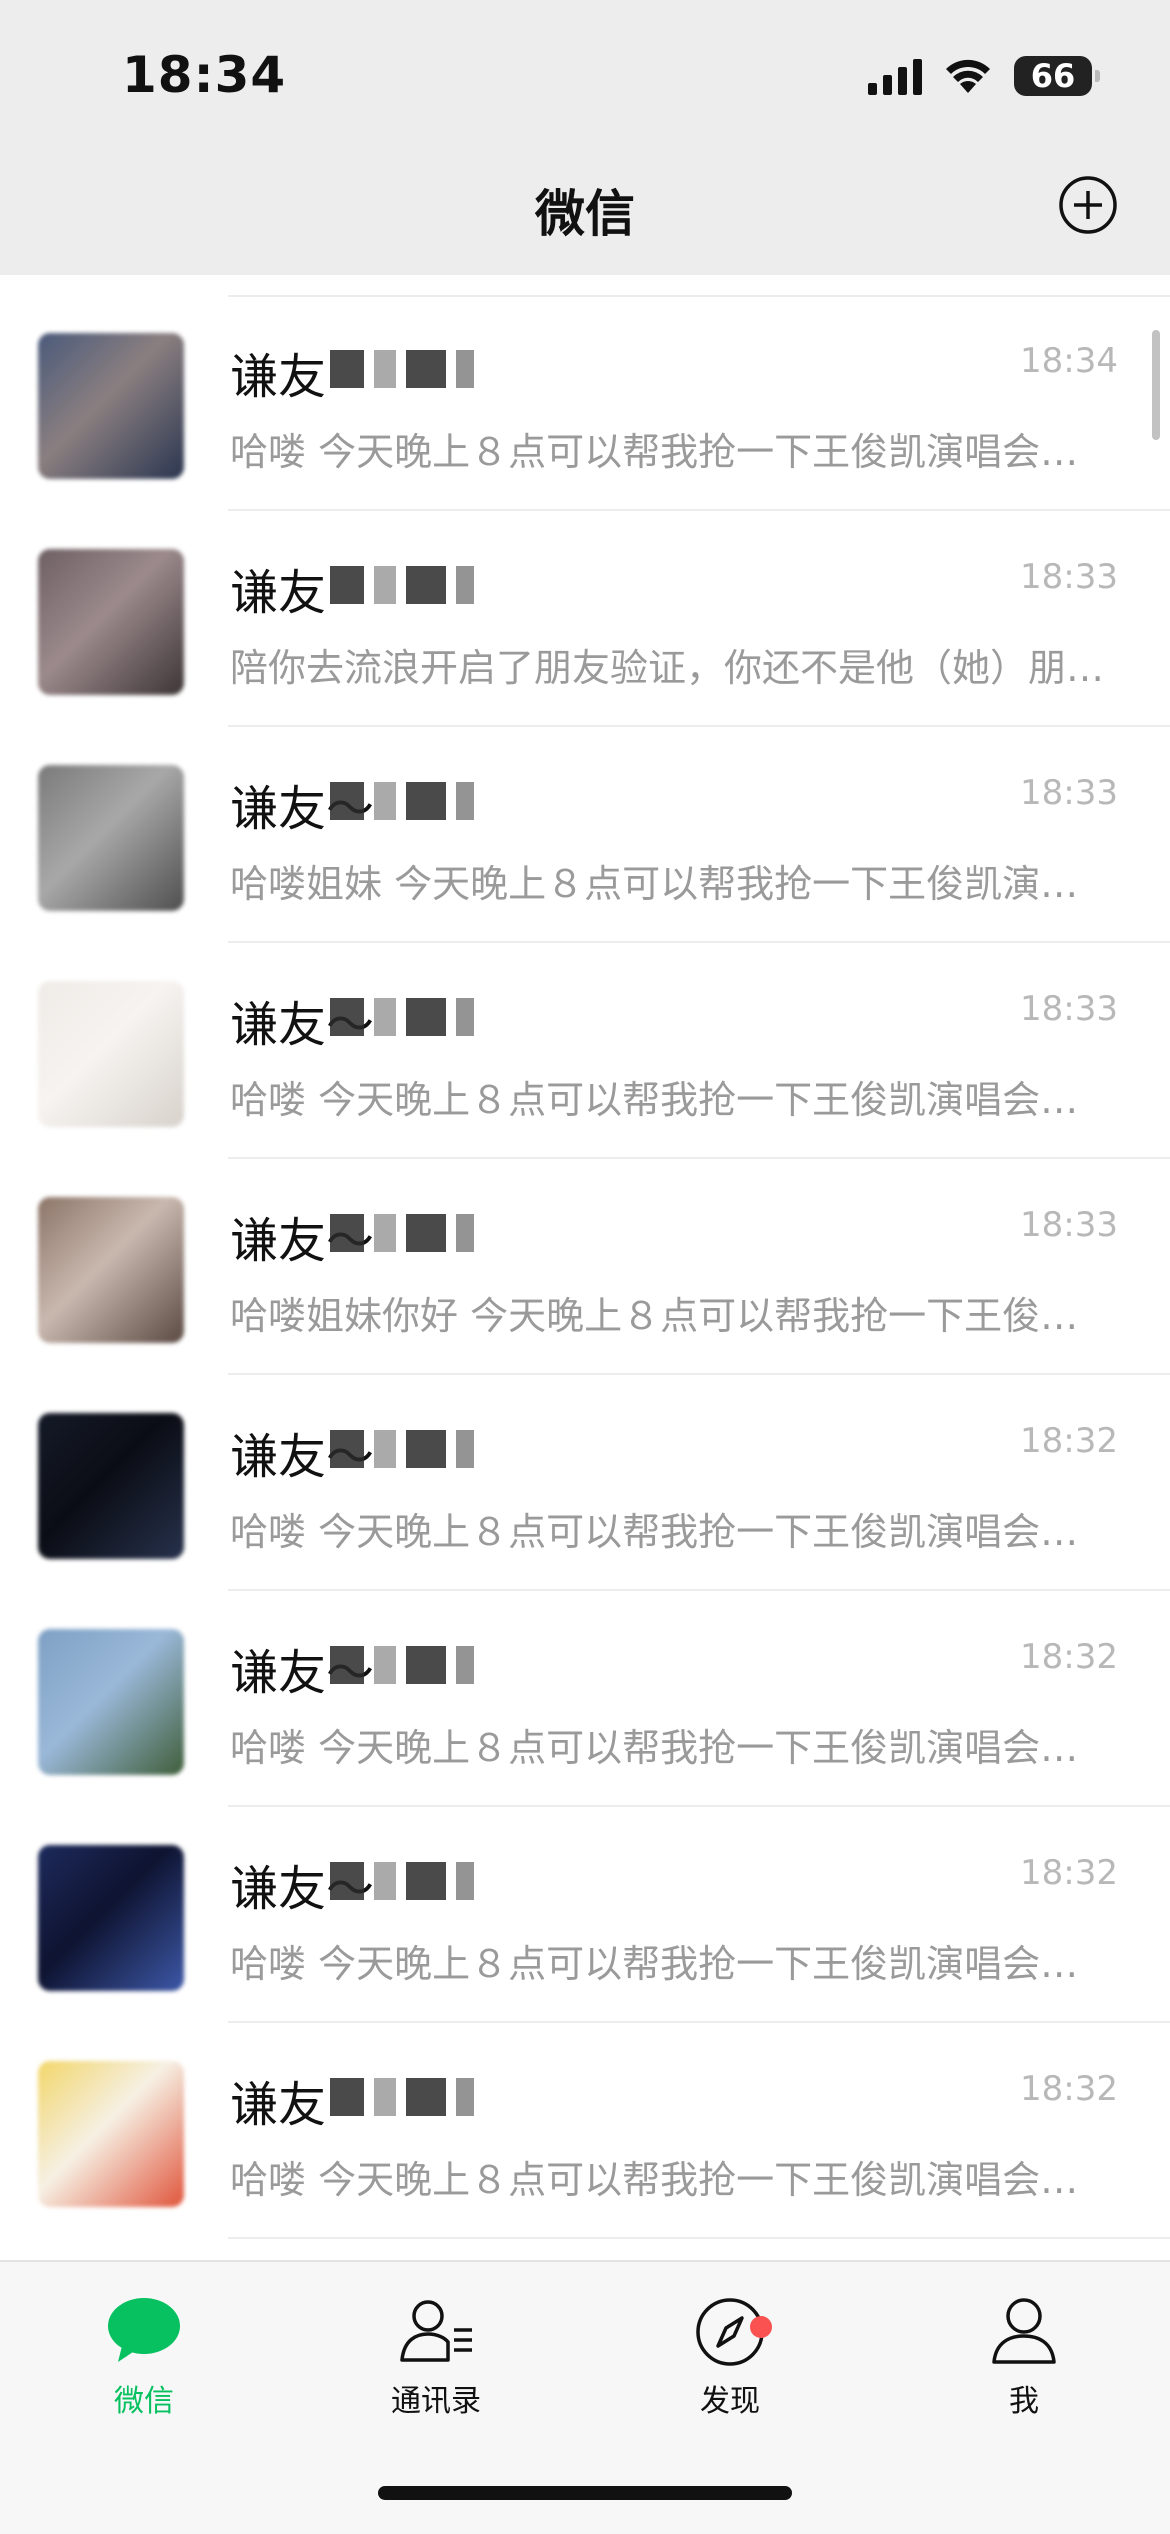 The image size is (1170, 2534). What do you see at coordinates (585, 619) in the screenshot?
I see `chat-list-item: 谦友 18:33 陪你去流浪开启了朋友验证，你还不是他（她）朋友。` at bounding box center [585, 619].